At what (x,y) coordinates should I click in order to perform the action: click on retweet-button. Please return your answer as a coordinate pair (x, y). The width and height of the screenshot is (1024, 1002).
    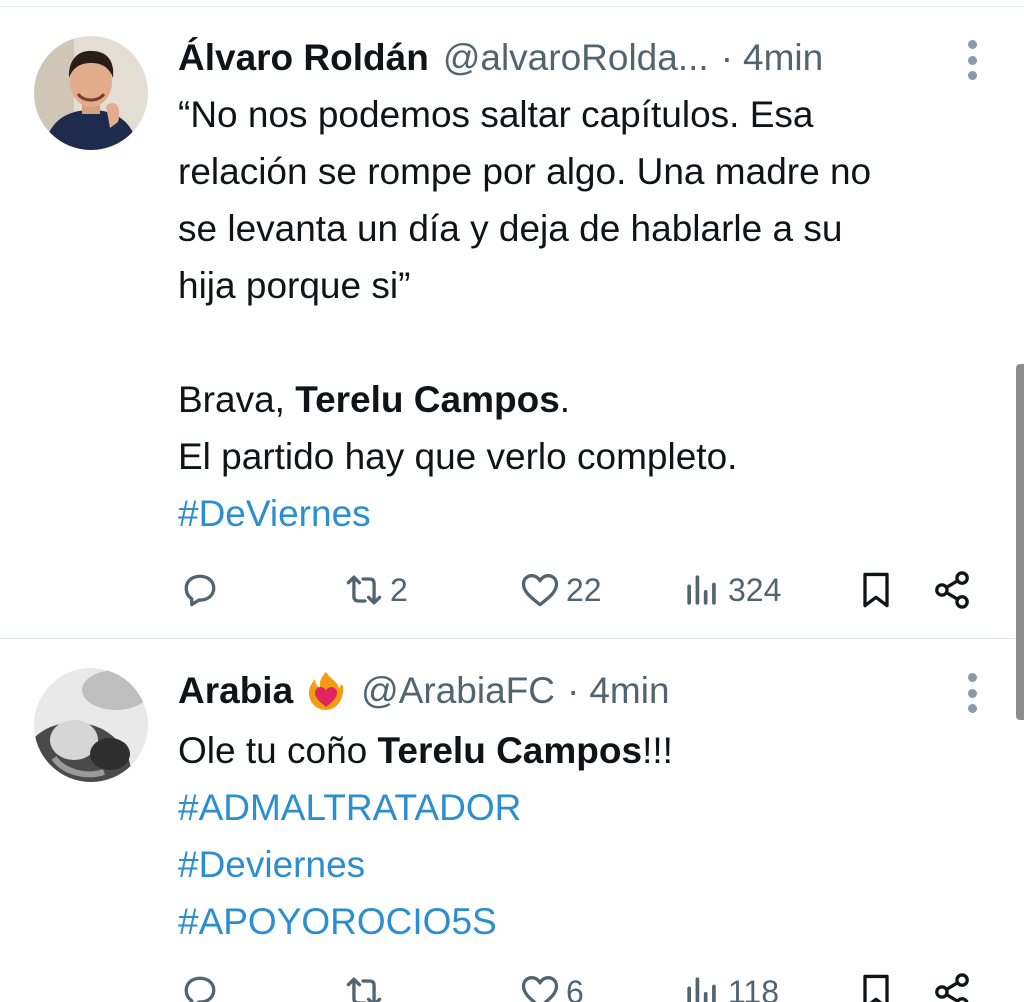
    Looking at the image, I should click on (366, 982).